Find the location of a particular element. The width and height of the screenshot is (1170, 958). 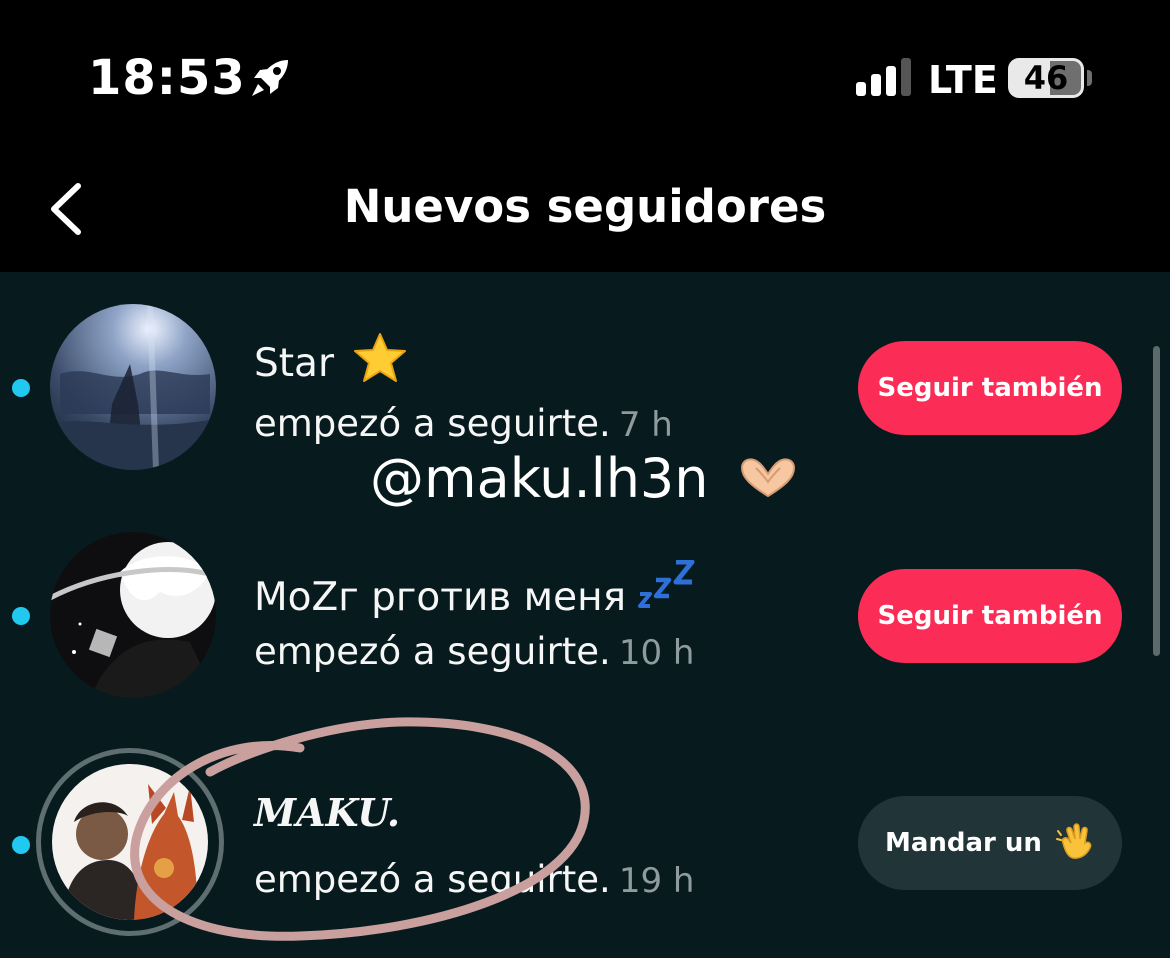

battery-tip is located at coordinates (1089, 78).